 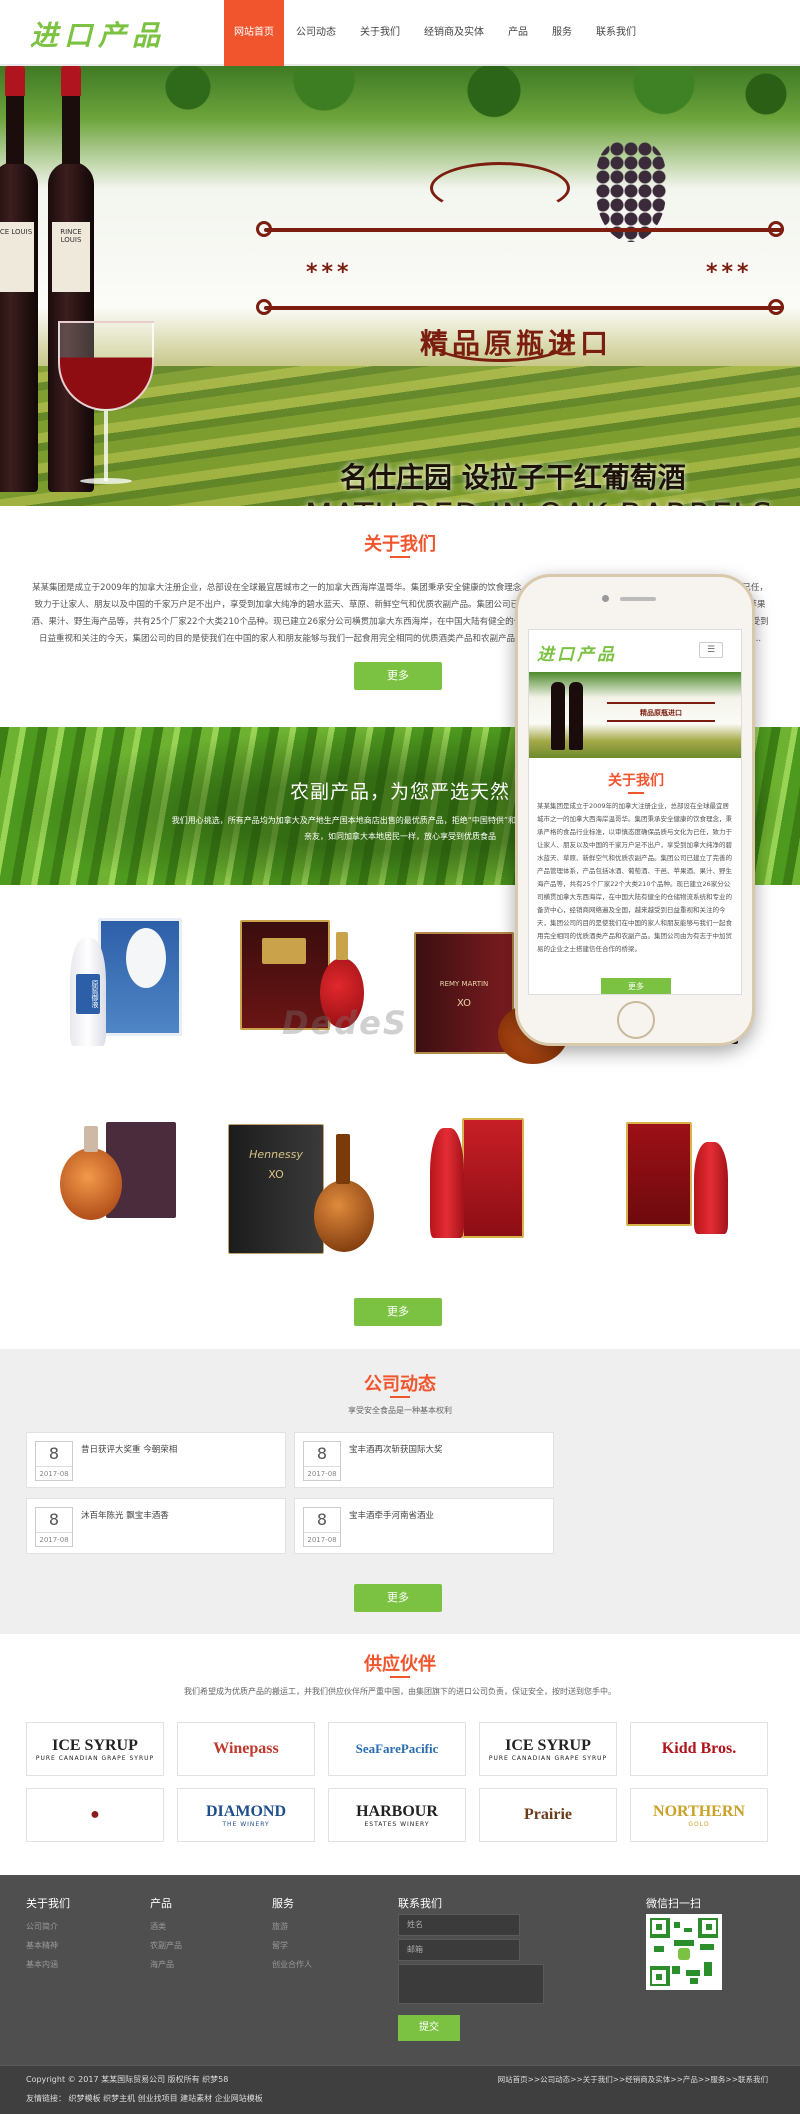 What do you see at coordinates (345, 1023) in the screenshot?
I see `watermark-text: DedeS` at bounding box center [345, 1023].